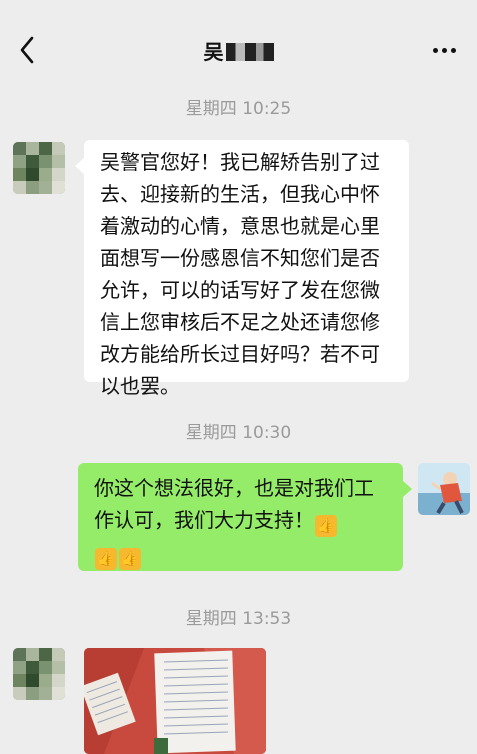  What do you see at coordinates (245, 517) in the screenshot?
I see `message-bubble-outgoing: 你这个想法很好，也是对我们工作认可，我们大力支持！ 👍 👍 👍` at bounding box center [245, 517].